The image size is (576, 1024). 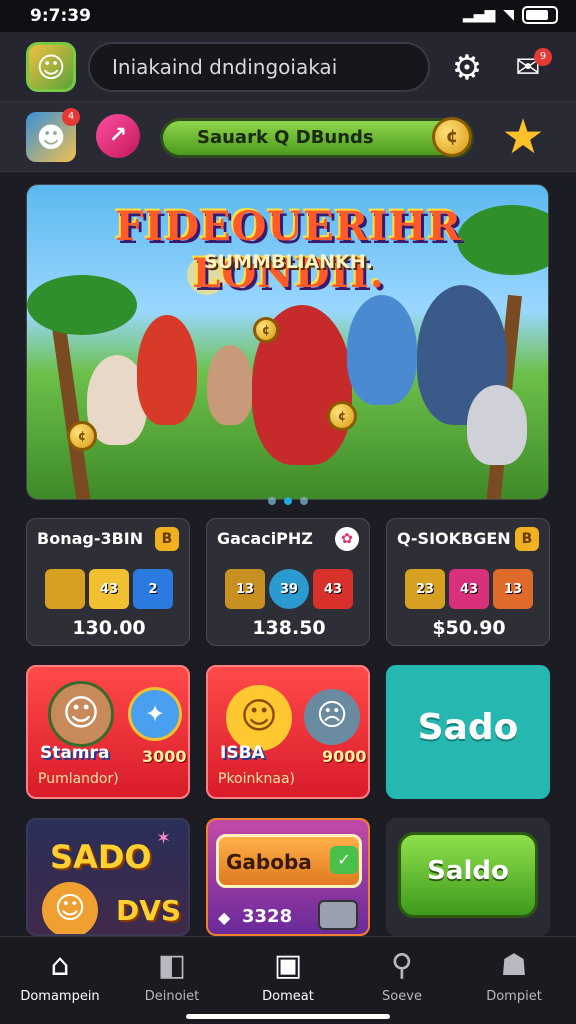 I want to click on pack-price: $50.90, so click(x=469, y=628).